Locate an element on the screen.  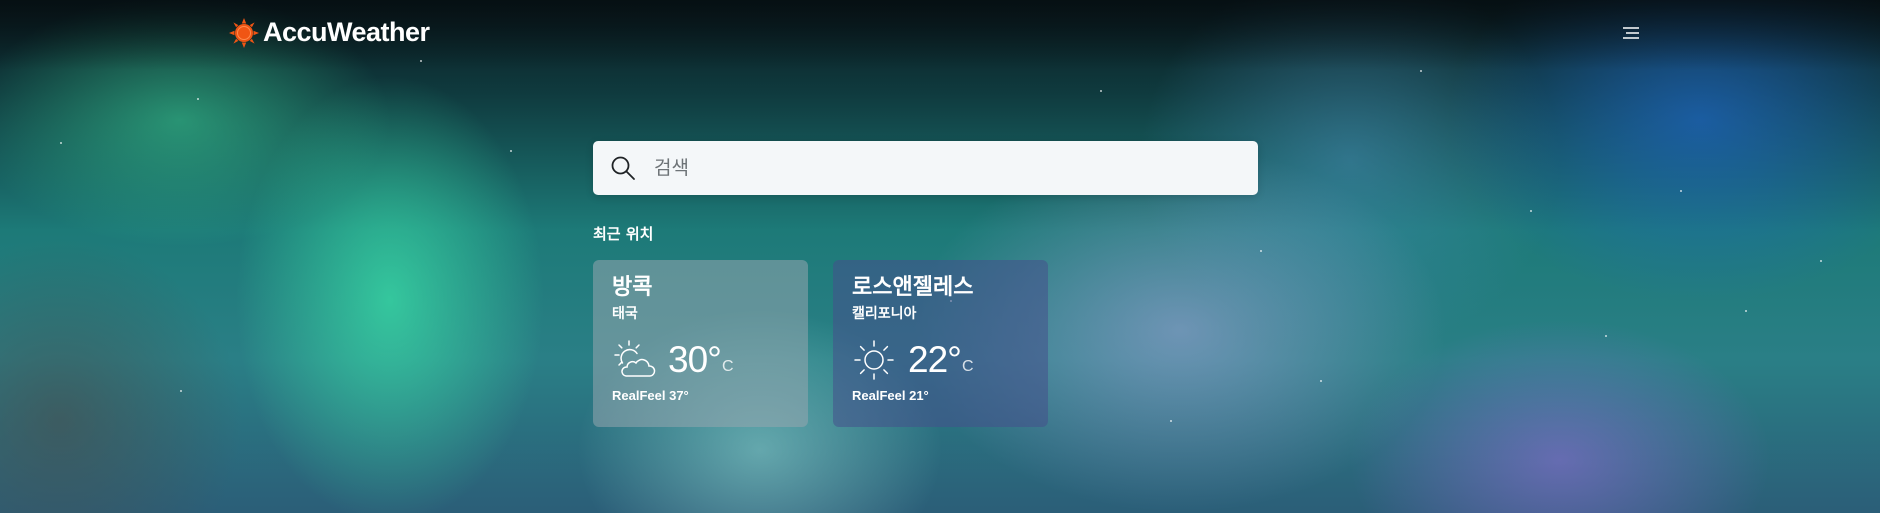
partly-sunny-icon is located at coordinates (635, 358).